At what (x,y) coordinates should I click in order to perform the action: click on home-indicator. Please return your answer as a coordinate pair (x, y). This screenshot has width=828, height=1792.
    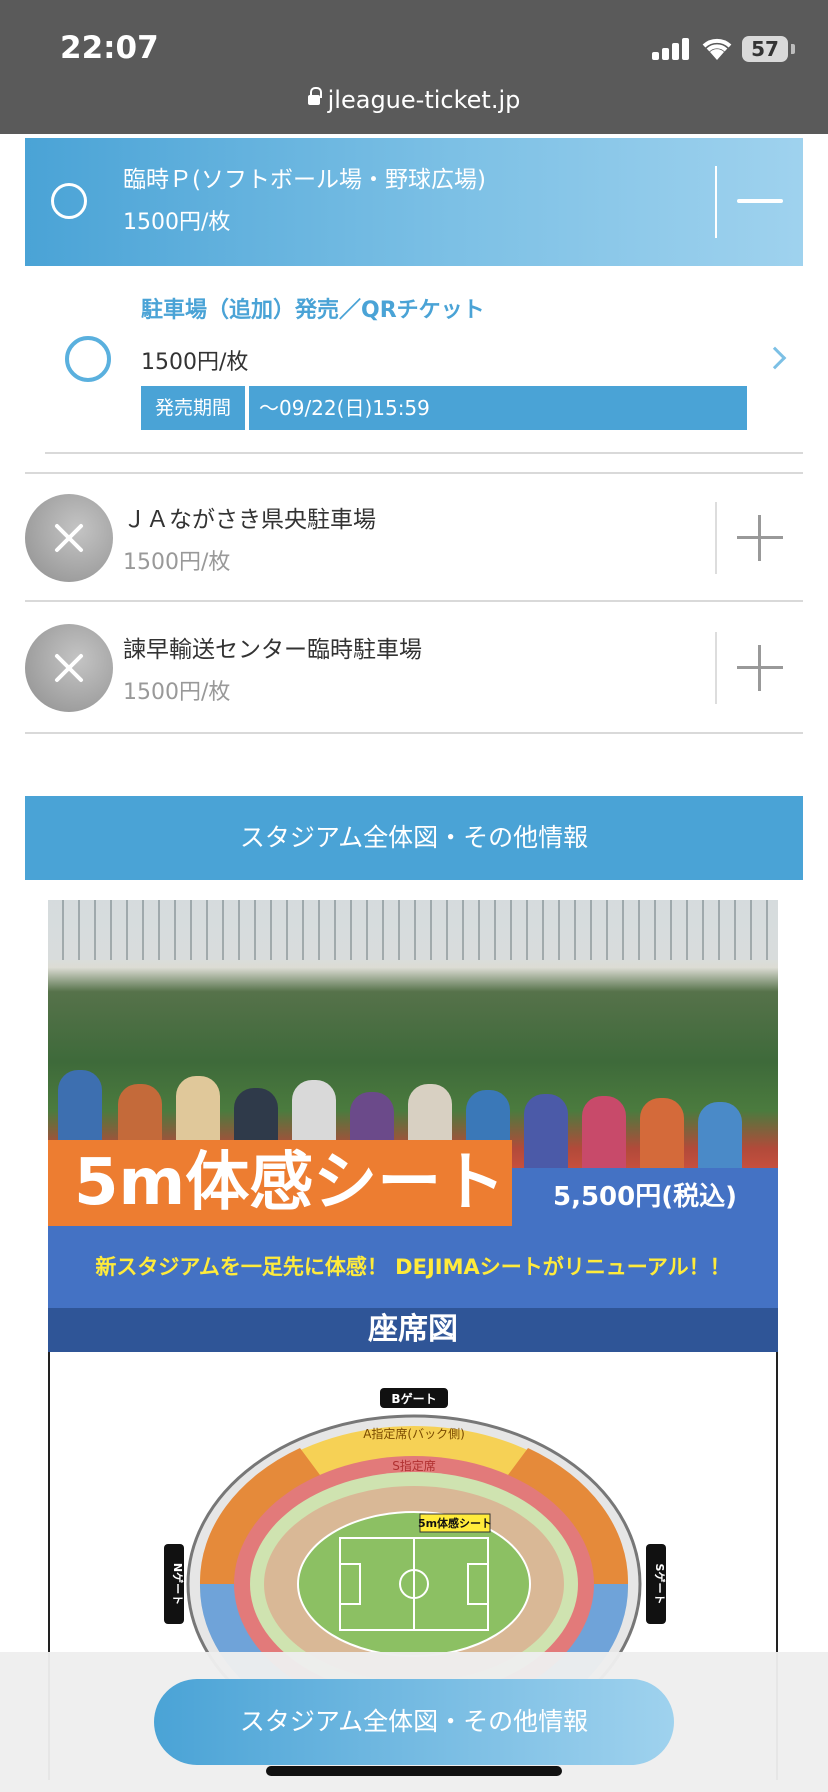
    Looking at the image, I should click on (414, 1771).